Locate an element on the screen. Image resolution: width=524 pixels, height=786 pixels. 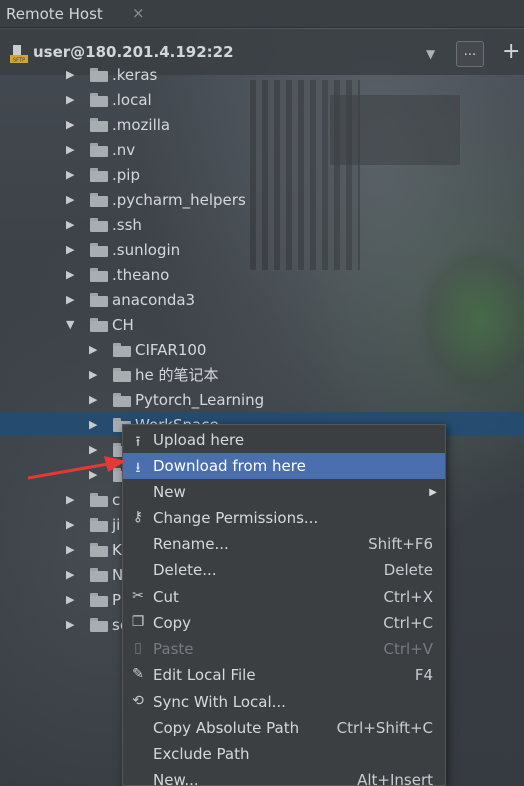
tree-item: ▶ anaconda3 is located at coordinates (130, 299).